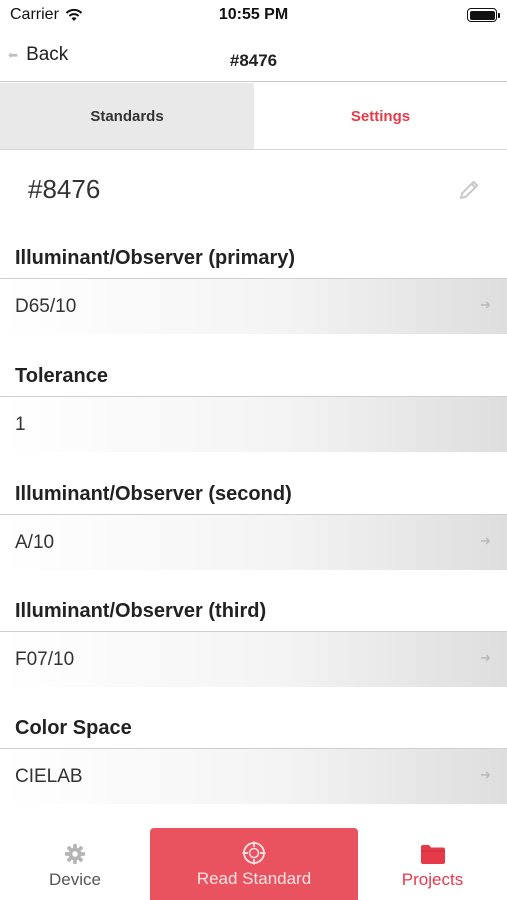 This screenshot has width=507, height=900. Describe the element at coordinates (253, 306) in the screenshot. I see `illuminant-primary-field: D65/10 ➜` at that location.